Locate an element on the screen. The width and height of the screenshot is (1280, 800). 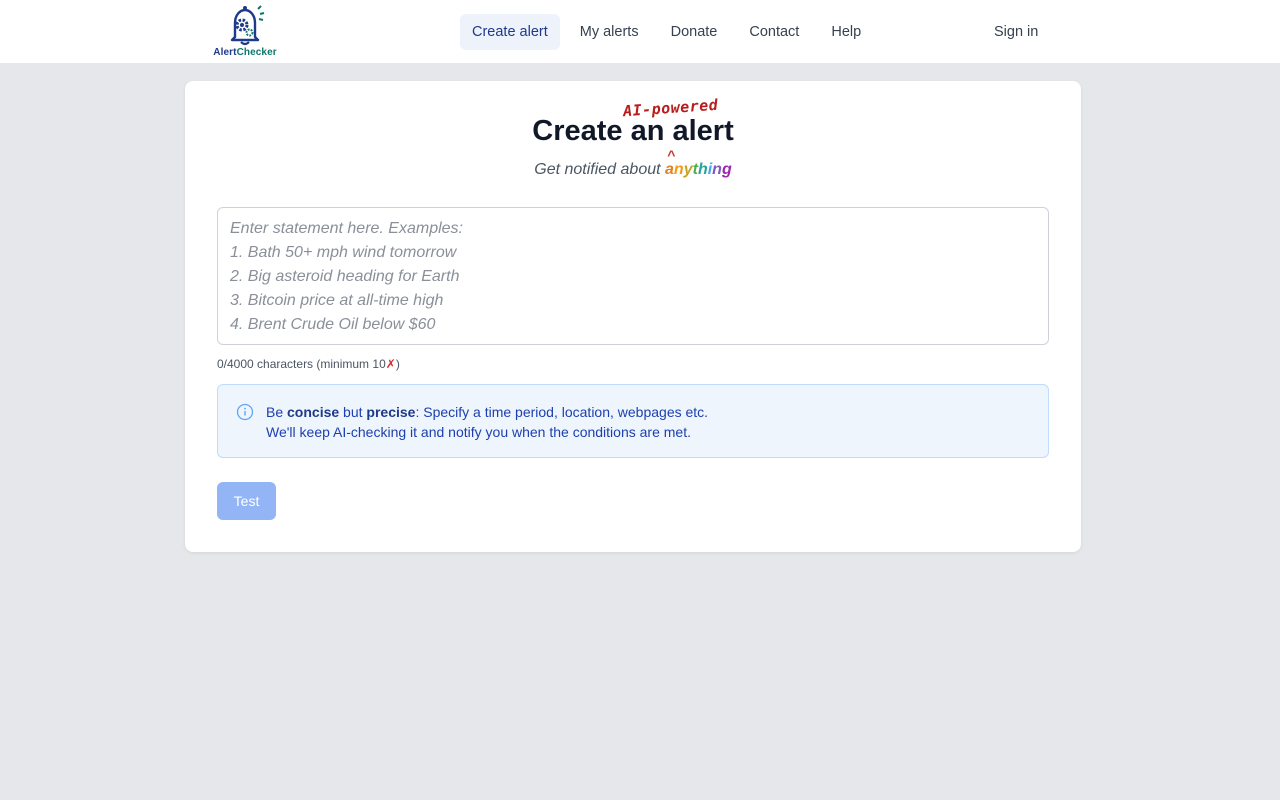
nav-help: Help is located at coordinates (846, 32).